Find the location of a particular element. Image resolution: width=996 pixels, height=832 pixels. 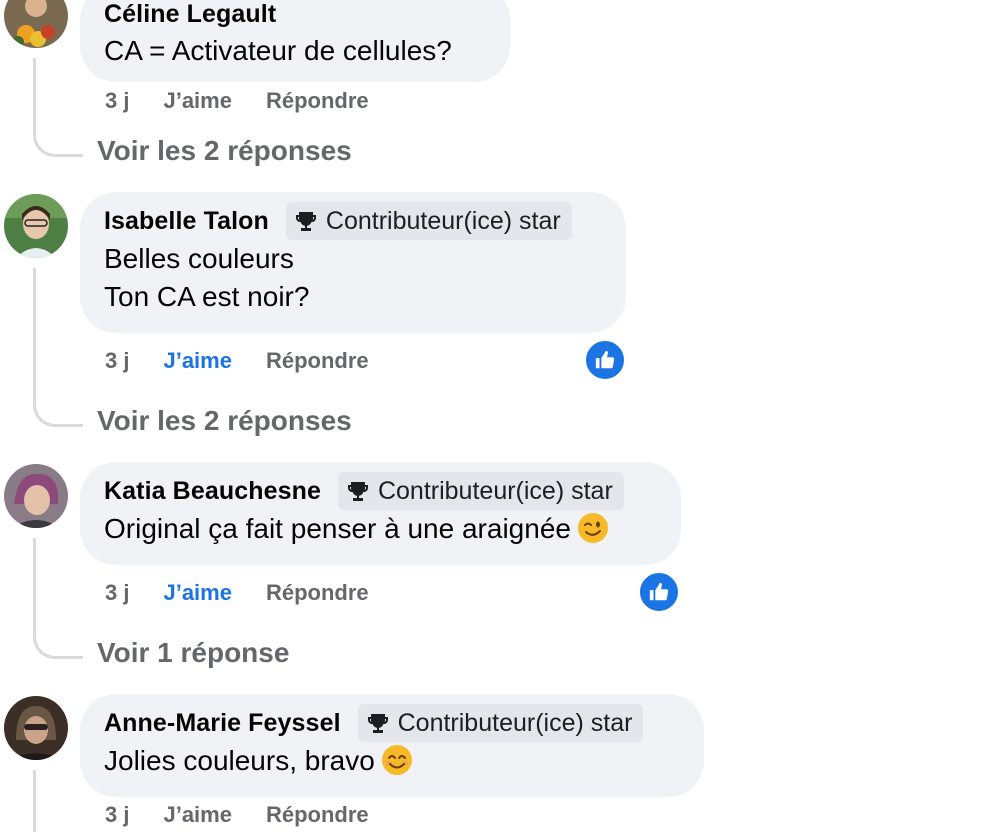

comment-author: Isabelle Talon is located at coordinates (186, 221).